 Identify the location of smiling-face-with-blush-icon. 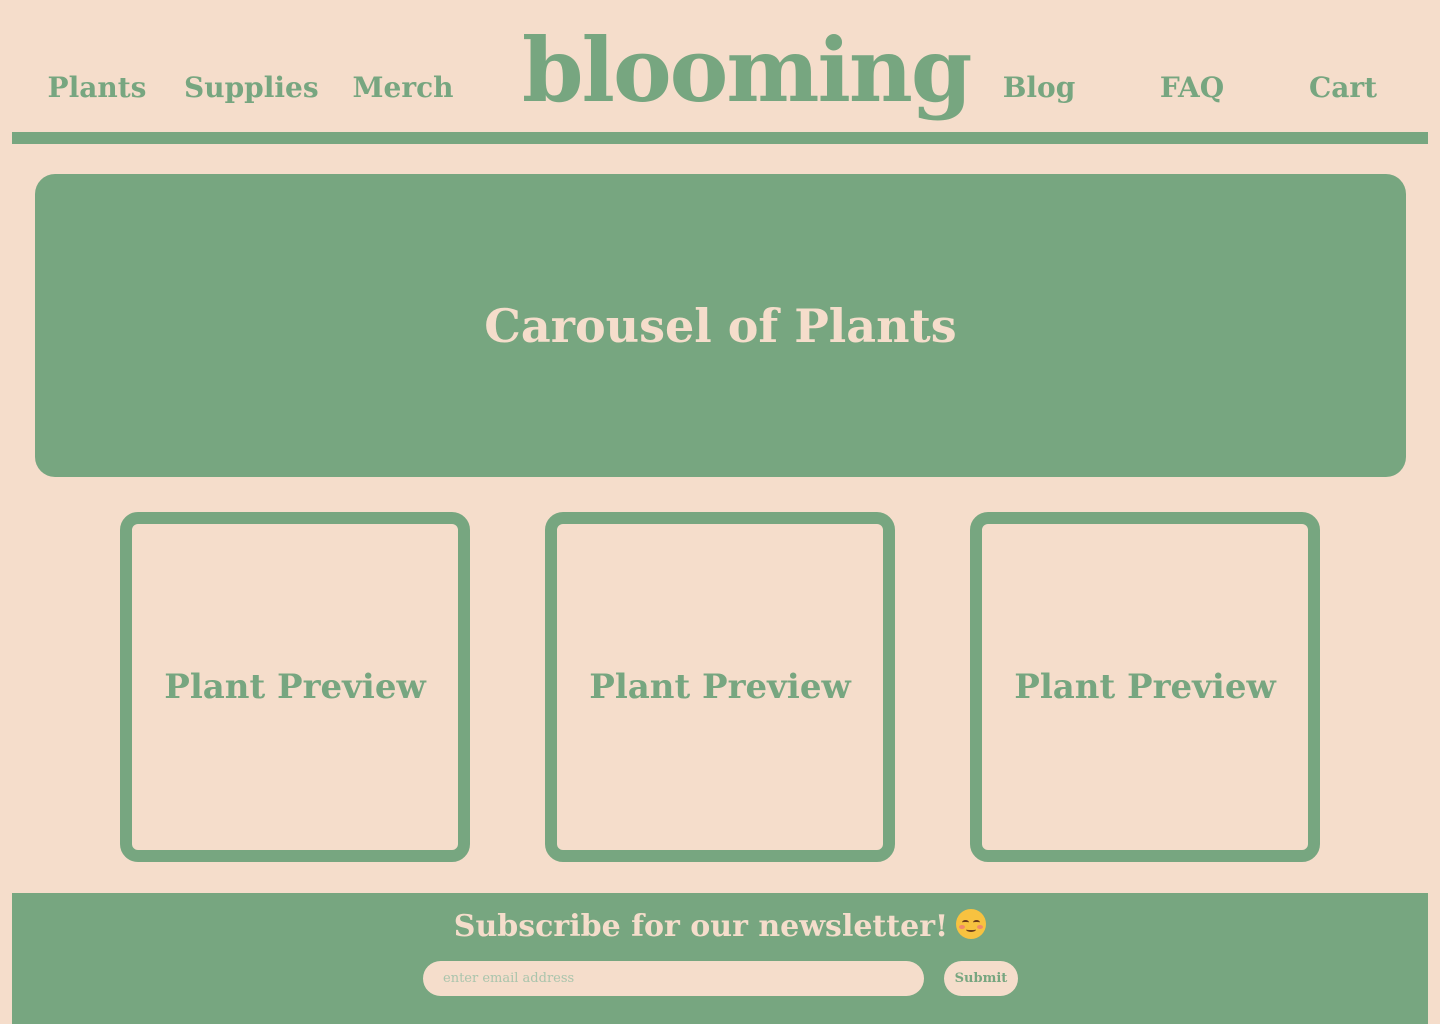
(971, 924).